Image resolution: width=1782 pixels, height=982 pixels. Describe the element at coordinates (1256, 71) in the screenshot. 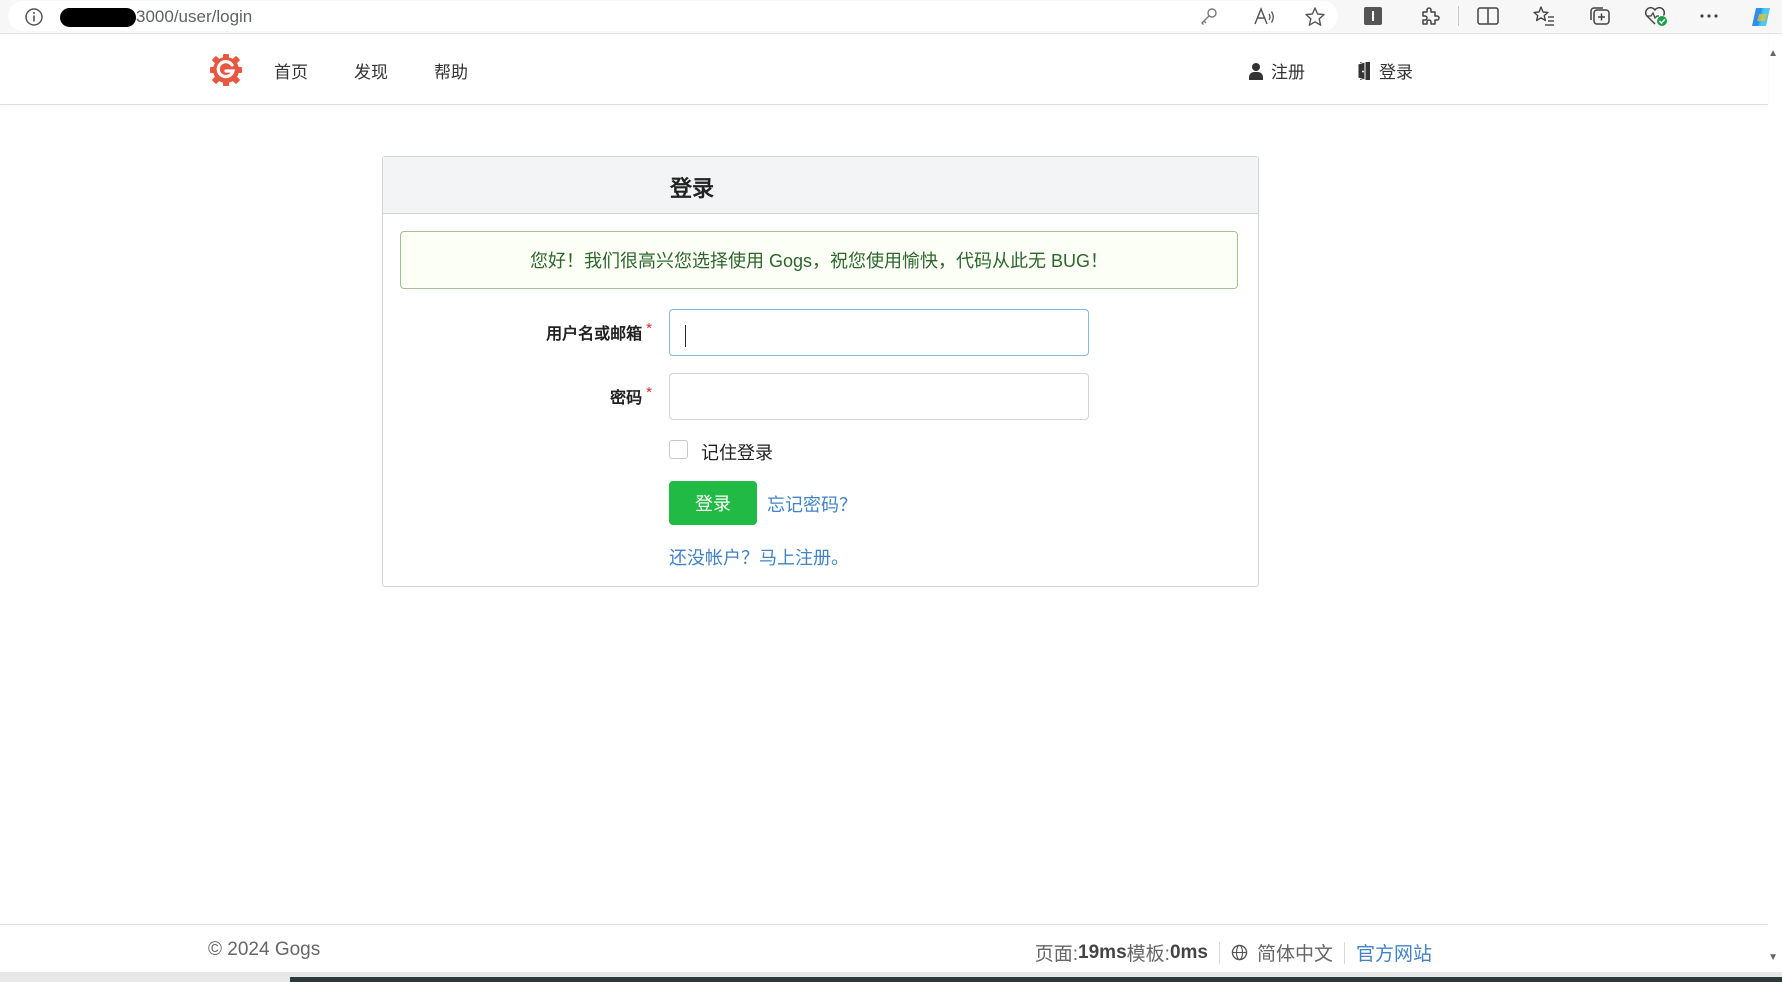

I see `user-icon` at that location.